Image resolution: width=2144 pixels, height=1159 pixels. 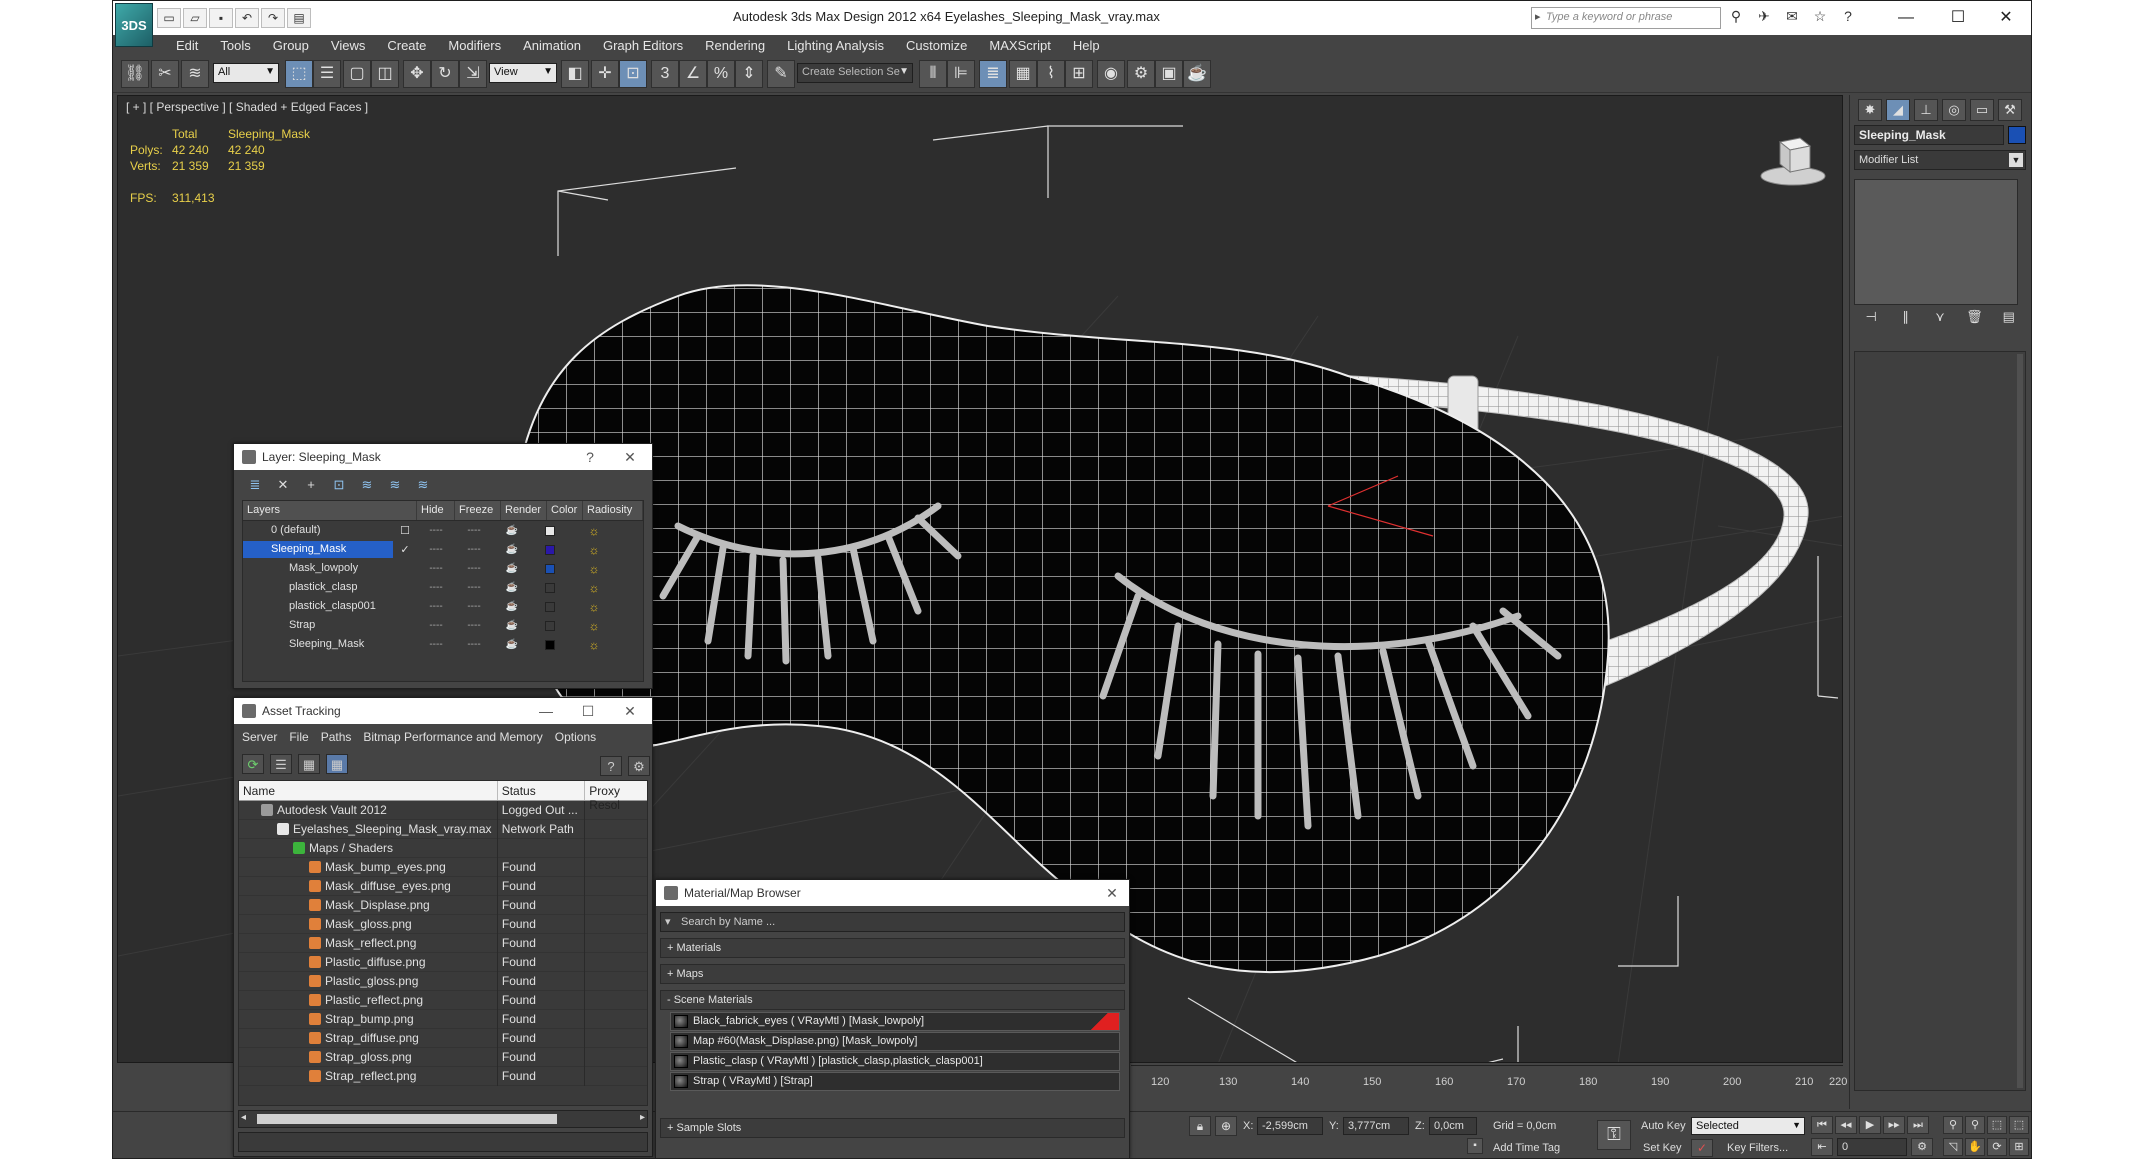 I want to click on subscription-icon: ✈, so click(x=1764, y=18).